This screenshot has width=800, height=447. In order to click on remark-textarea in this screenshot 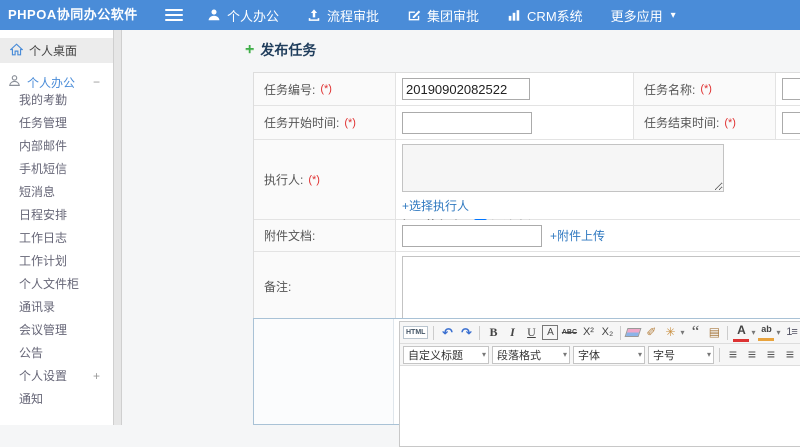, I will do `click(601, 288)`.